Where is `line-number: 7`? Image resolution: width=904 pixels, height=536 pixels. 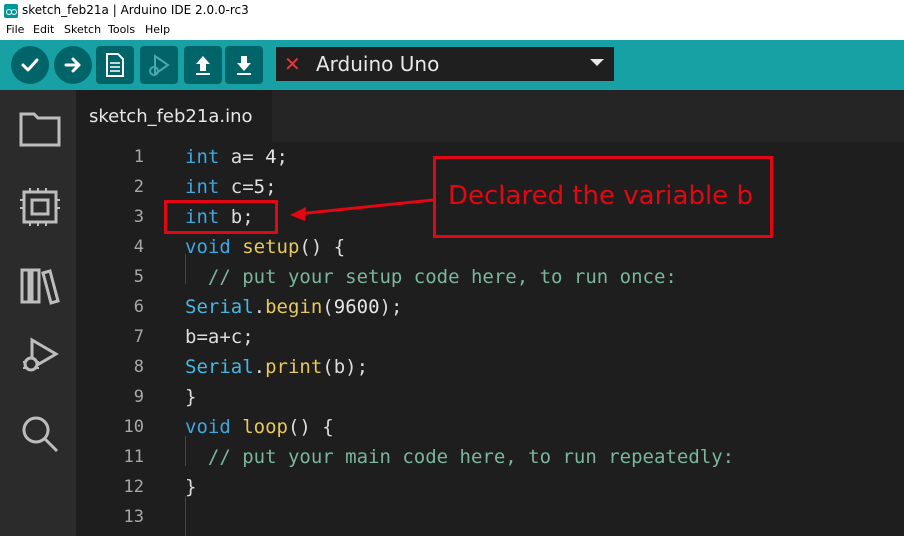 line-number: 7 is located at coordinates (138, 337).